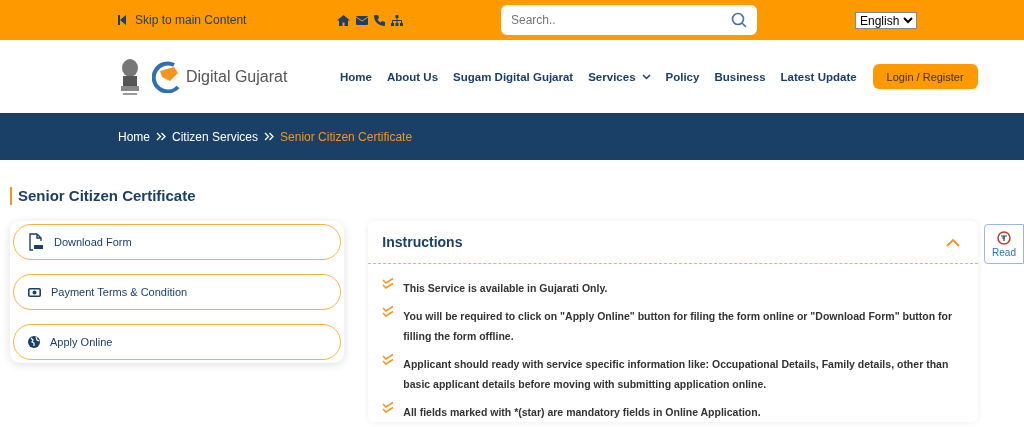  What do you see at coordinates (122, 20) in the screenshot?
I see `skip-icon` at bounding box center [122, 20].